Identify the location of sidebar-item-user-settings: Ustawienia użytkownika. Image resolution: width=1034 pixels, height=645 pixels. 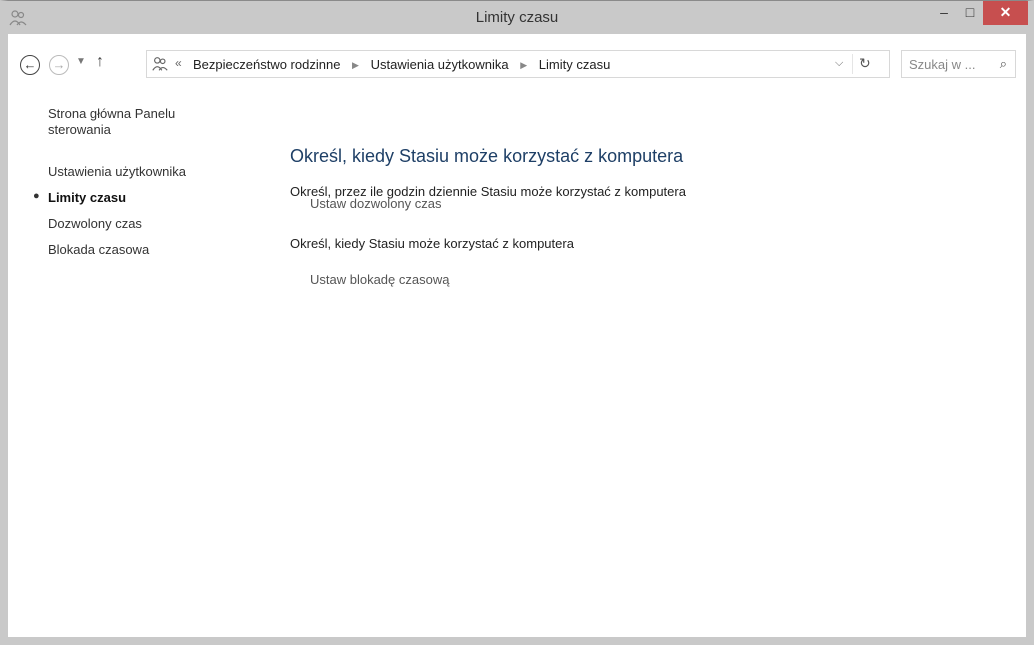
(117, 171).